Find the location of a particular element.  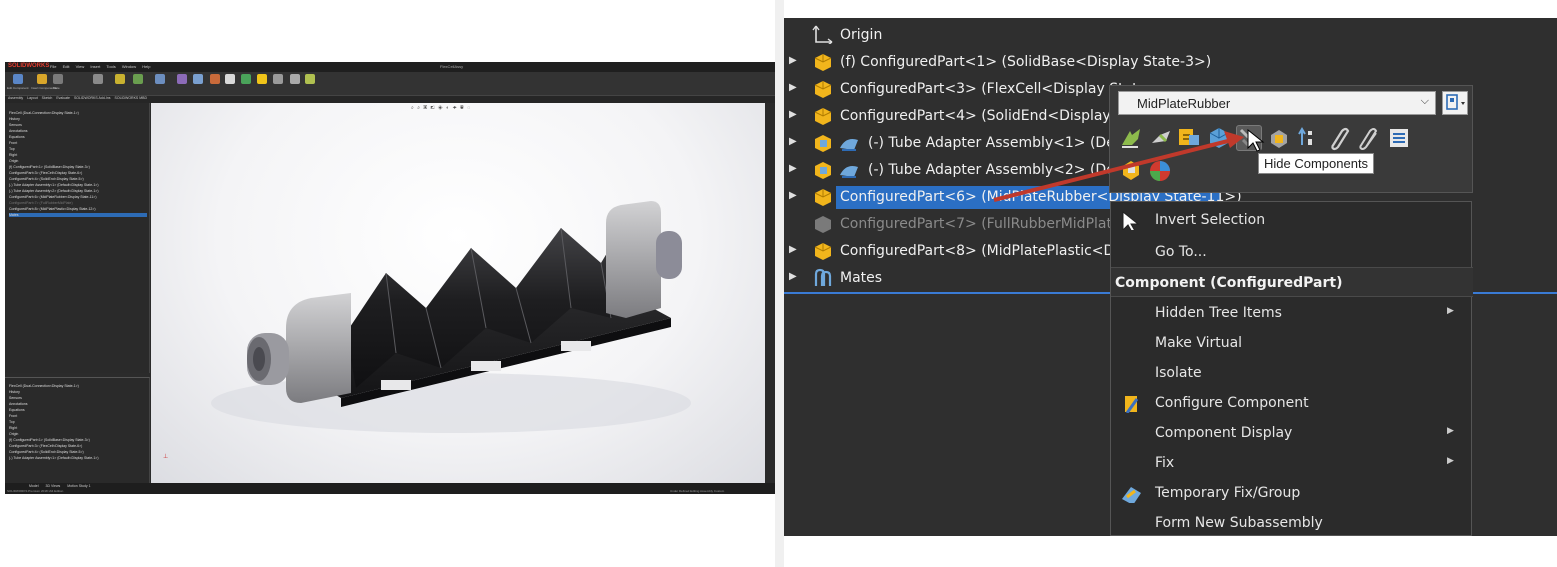

motion-study-icon is located at coordinates (215, 79).